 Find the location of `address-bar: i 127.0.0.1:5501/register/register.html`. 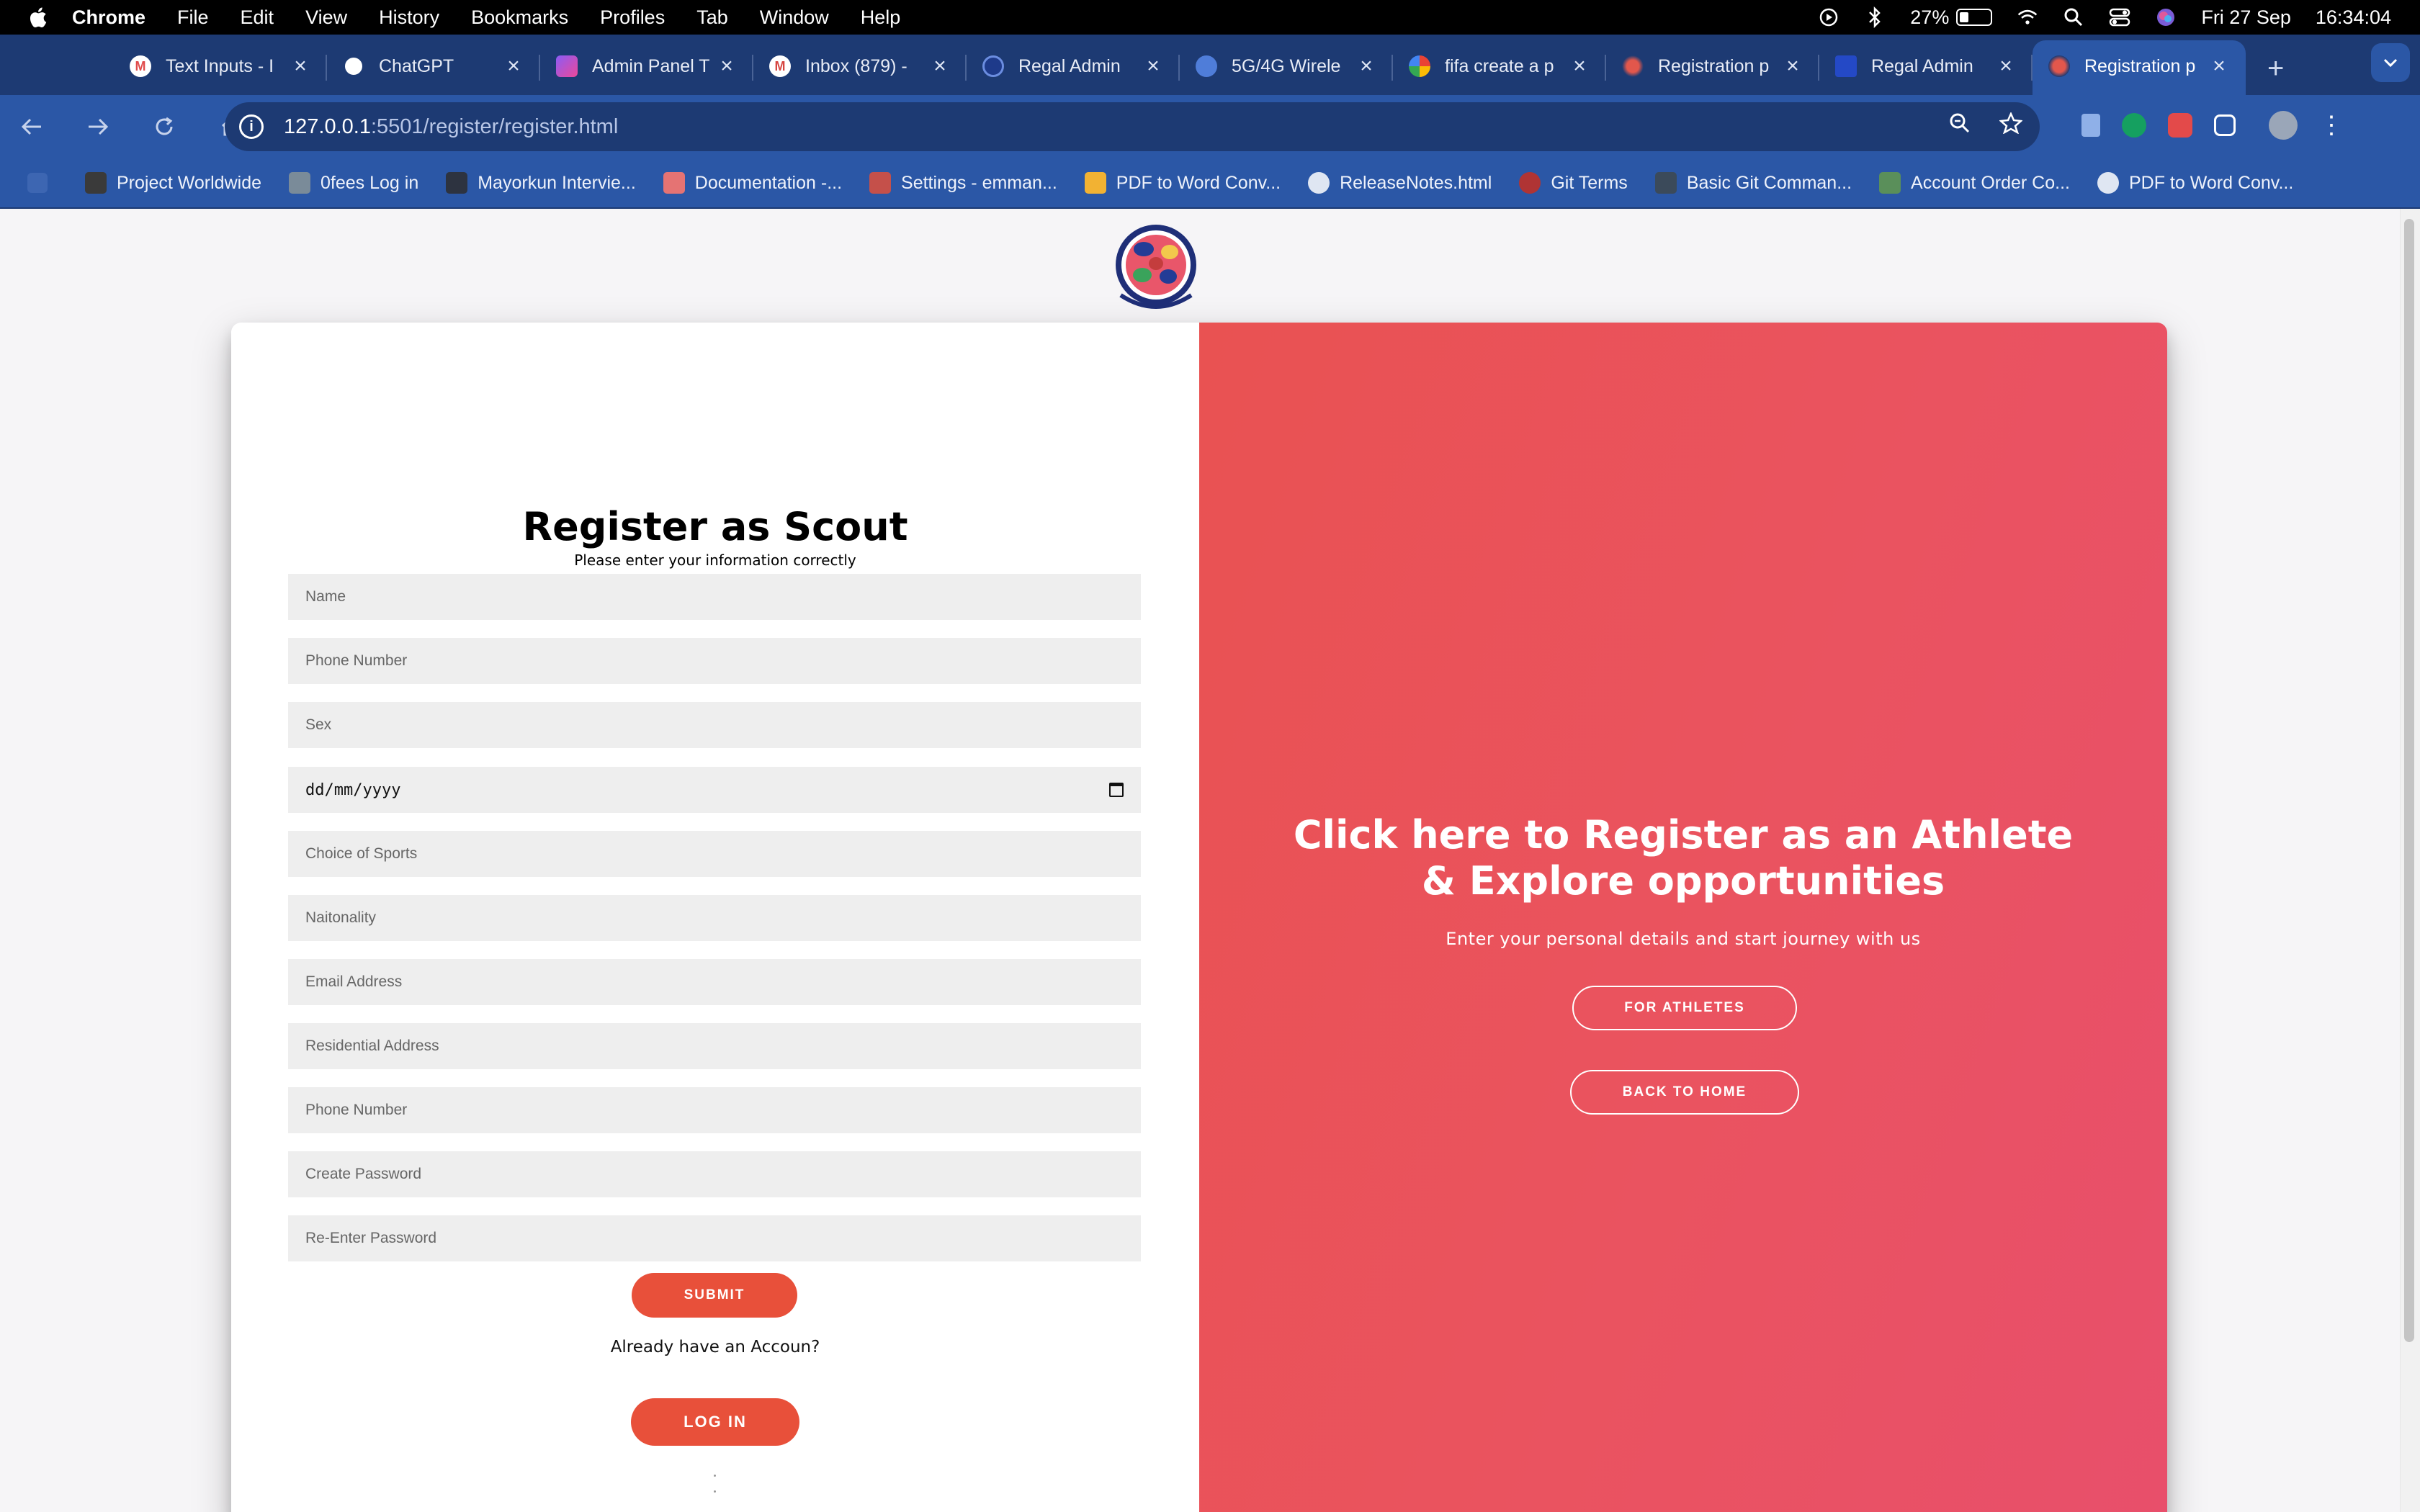

address-bar: i 127.0.0.1:5501/register/register.html is located at coordinates (1132, 126).